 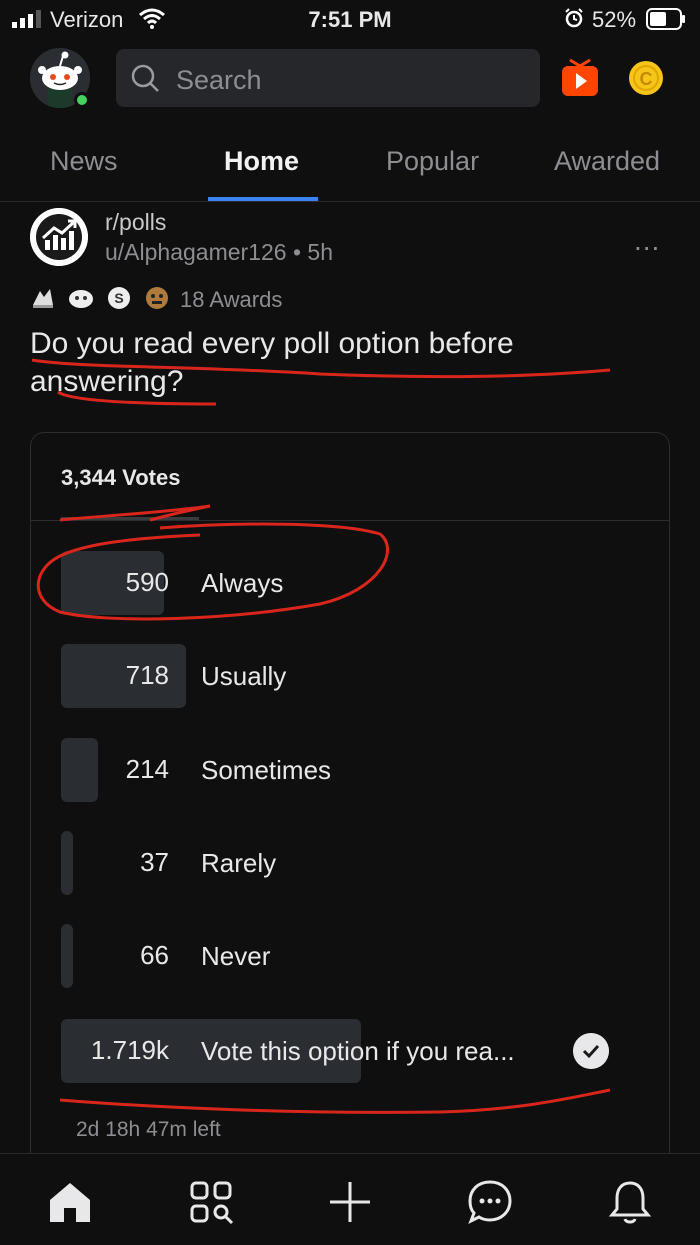 I want to click on poll-option-count: 718, so click(x=147, y=675).